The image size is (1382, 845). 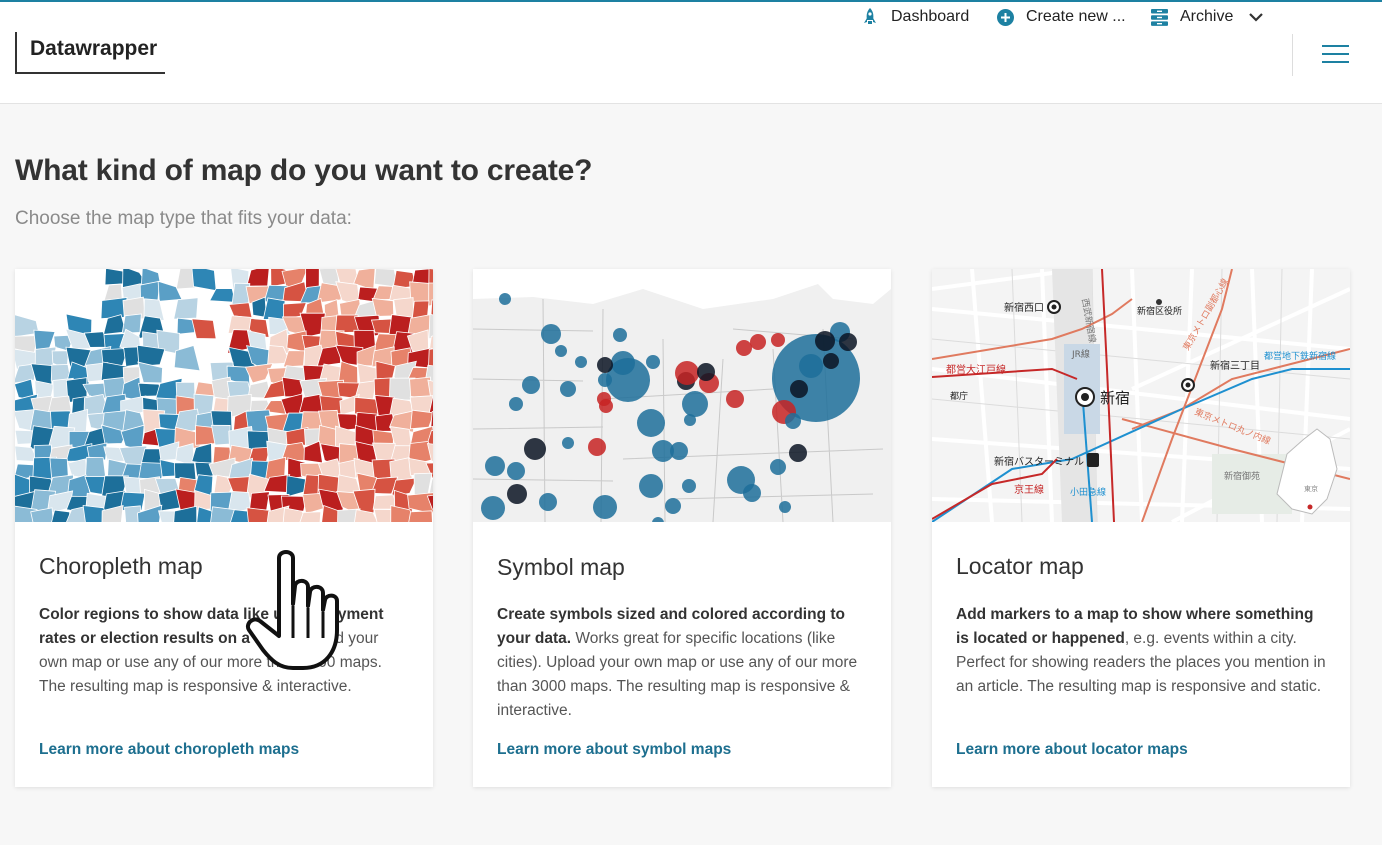 I want to click on archive-icon, so click(x=1159, y=17).